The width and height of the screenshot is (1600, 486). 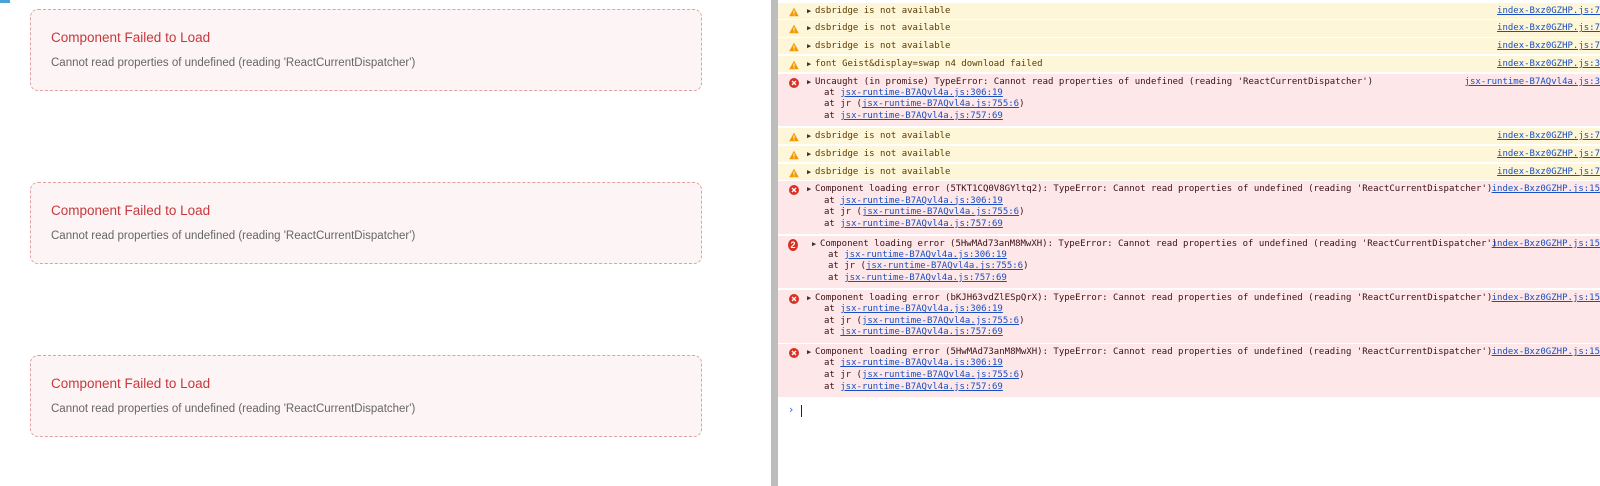 What do you see at coordinates (1189, 411) in the screenshot?
I see `console-prompt: ›` at bounding box center [1189, 411].